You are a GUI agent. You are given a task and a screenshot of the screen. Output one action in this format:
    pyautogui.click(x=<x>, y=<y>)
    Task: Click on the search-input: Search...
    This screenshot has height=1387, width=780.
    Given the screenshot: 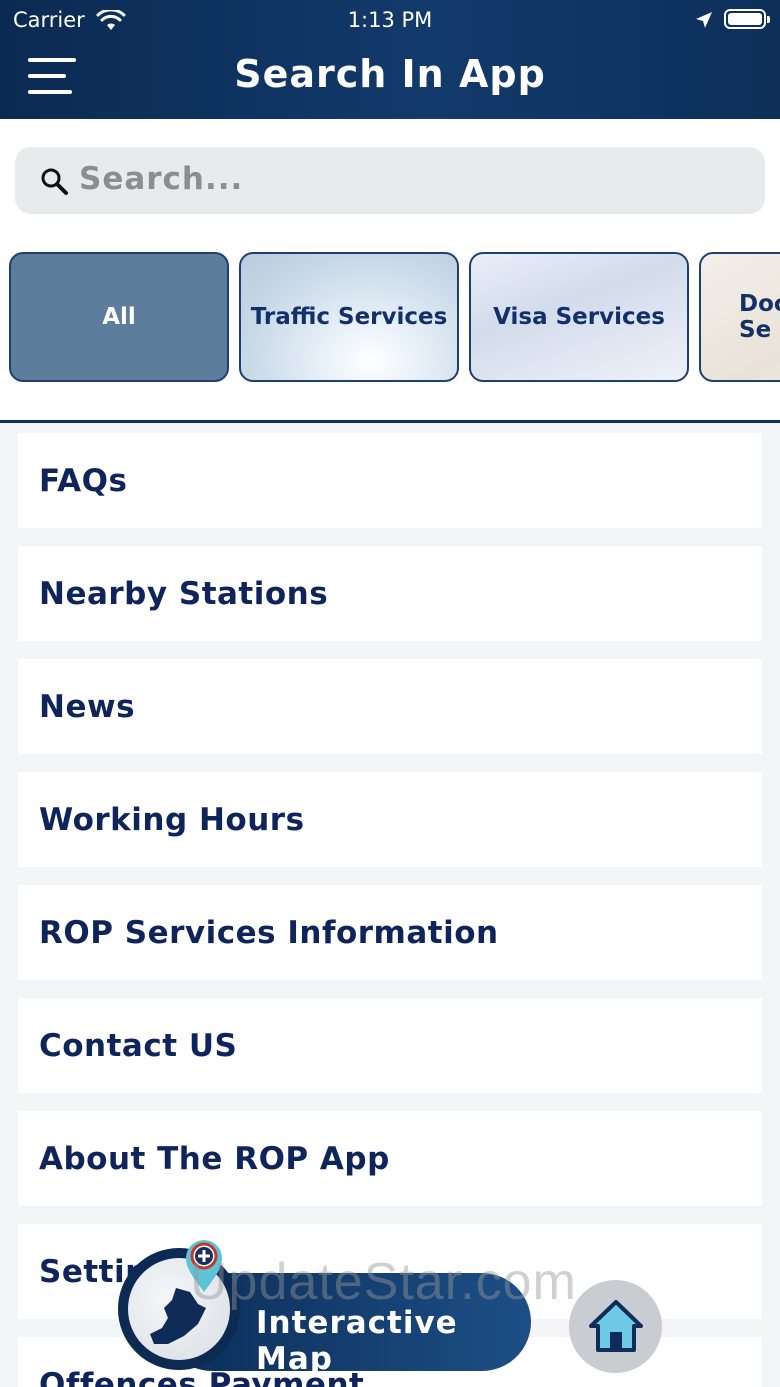 What is the action you would take?
    pyautogui.click(x=390, y=180)
    